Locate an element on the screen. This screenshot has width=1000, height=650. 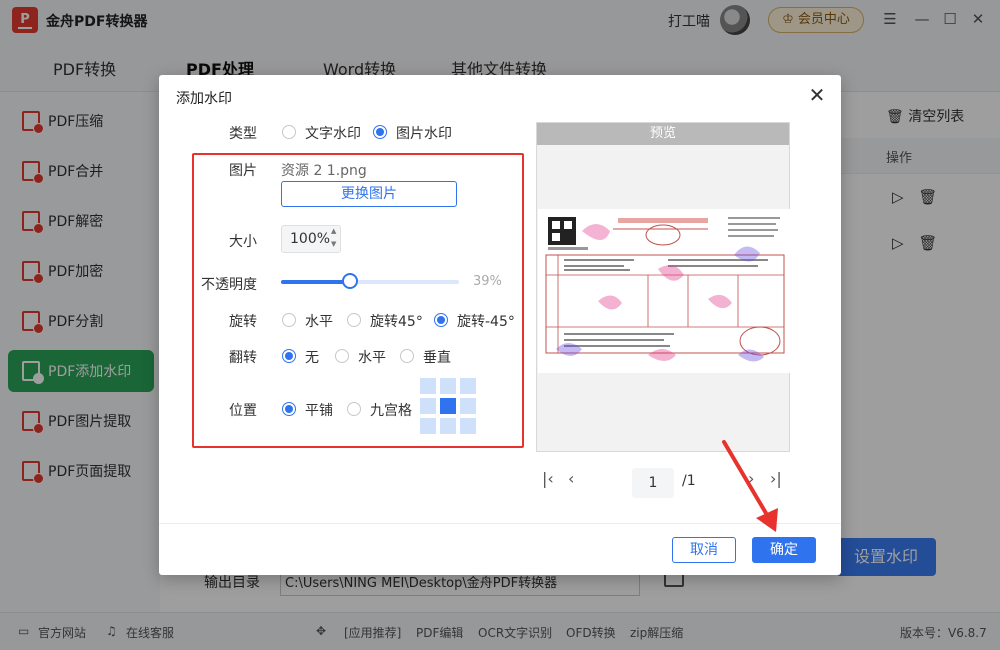
radio-position-nine-grid is located at coordinates (354, 409).